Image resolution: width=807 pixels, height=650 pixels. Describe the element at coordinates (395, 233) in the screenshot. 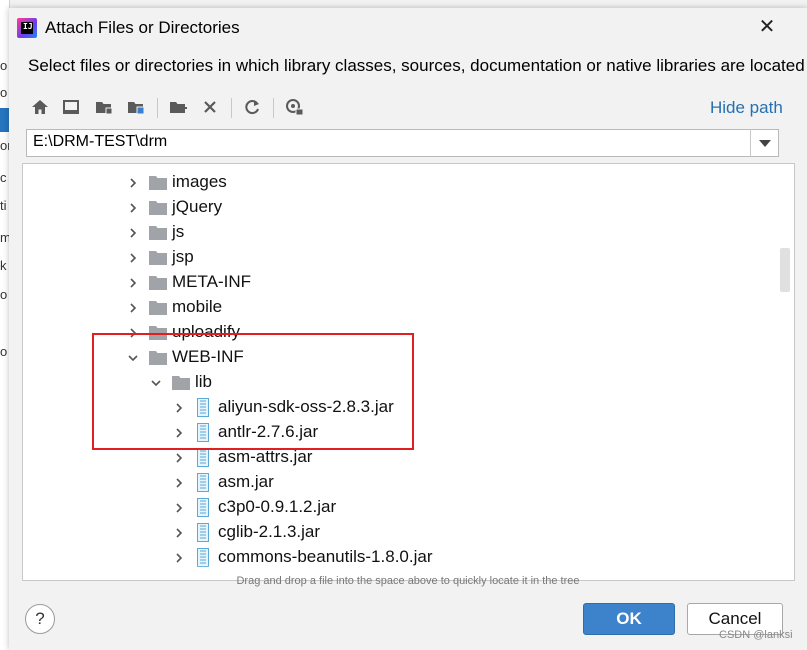

I see `folder-row: js` at that location.